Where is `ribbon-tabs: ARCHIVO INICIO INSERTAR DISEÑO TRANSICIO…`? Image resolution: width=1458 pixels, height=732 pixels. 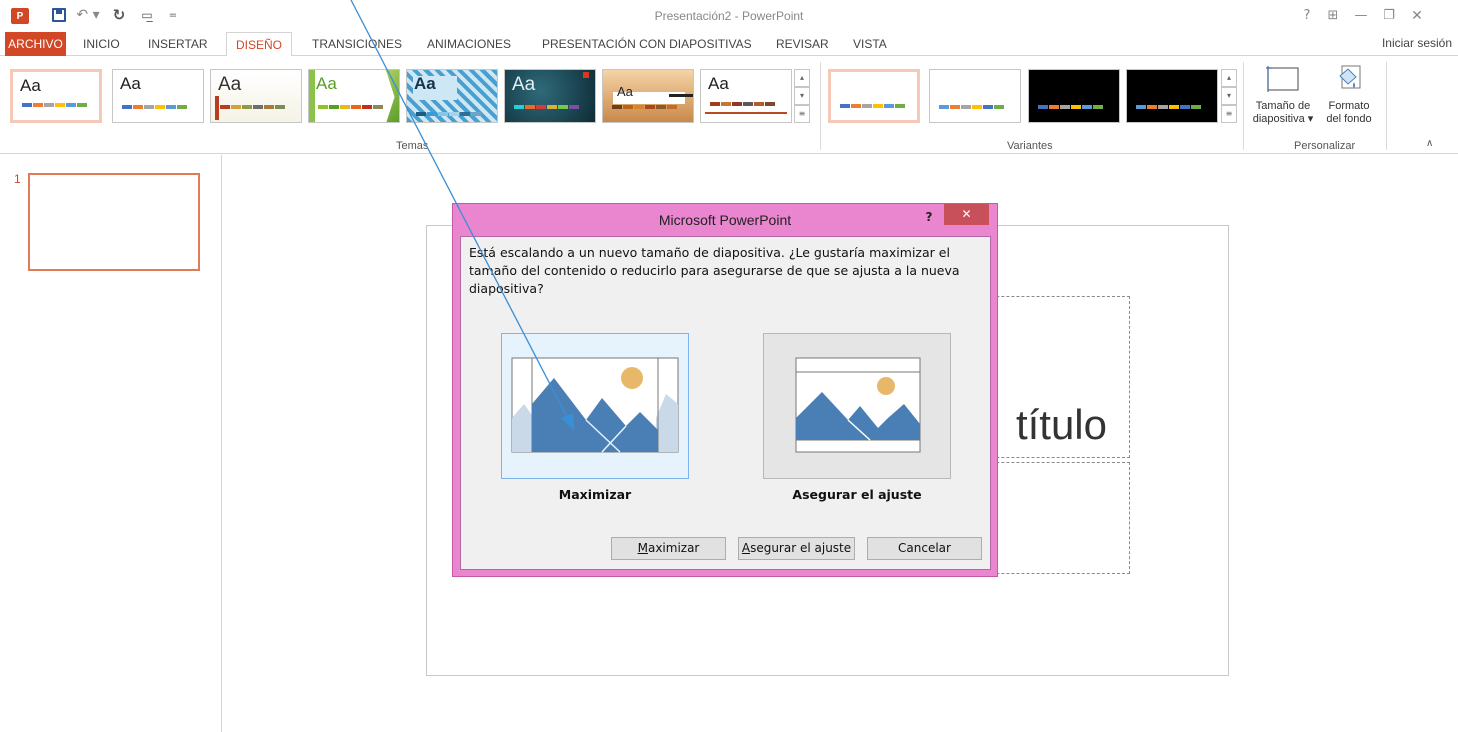 ribbon-tabs: ARCHIVO INICIO INSERTAR DISEÑO TRANSICIO… is located at coordinates (729, 44).